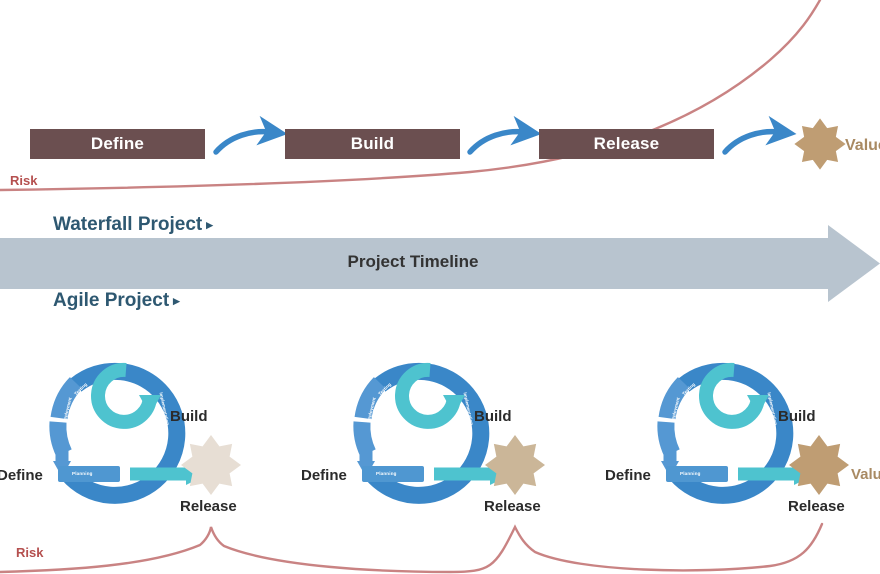 The height and width of the screenshot is (574, 880). I want to click on agile-1-define-label: Define, so click(21, 475).